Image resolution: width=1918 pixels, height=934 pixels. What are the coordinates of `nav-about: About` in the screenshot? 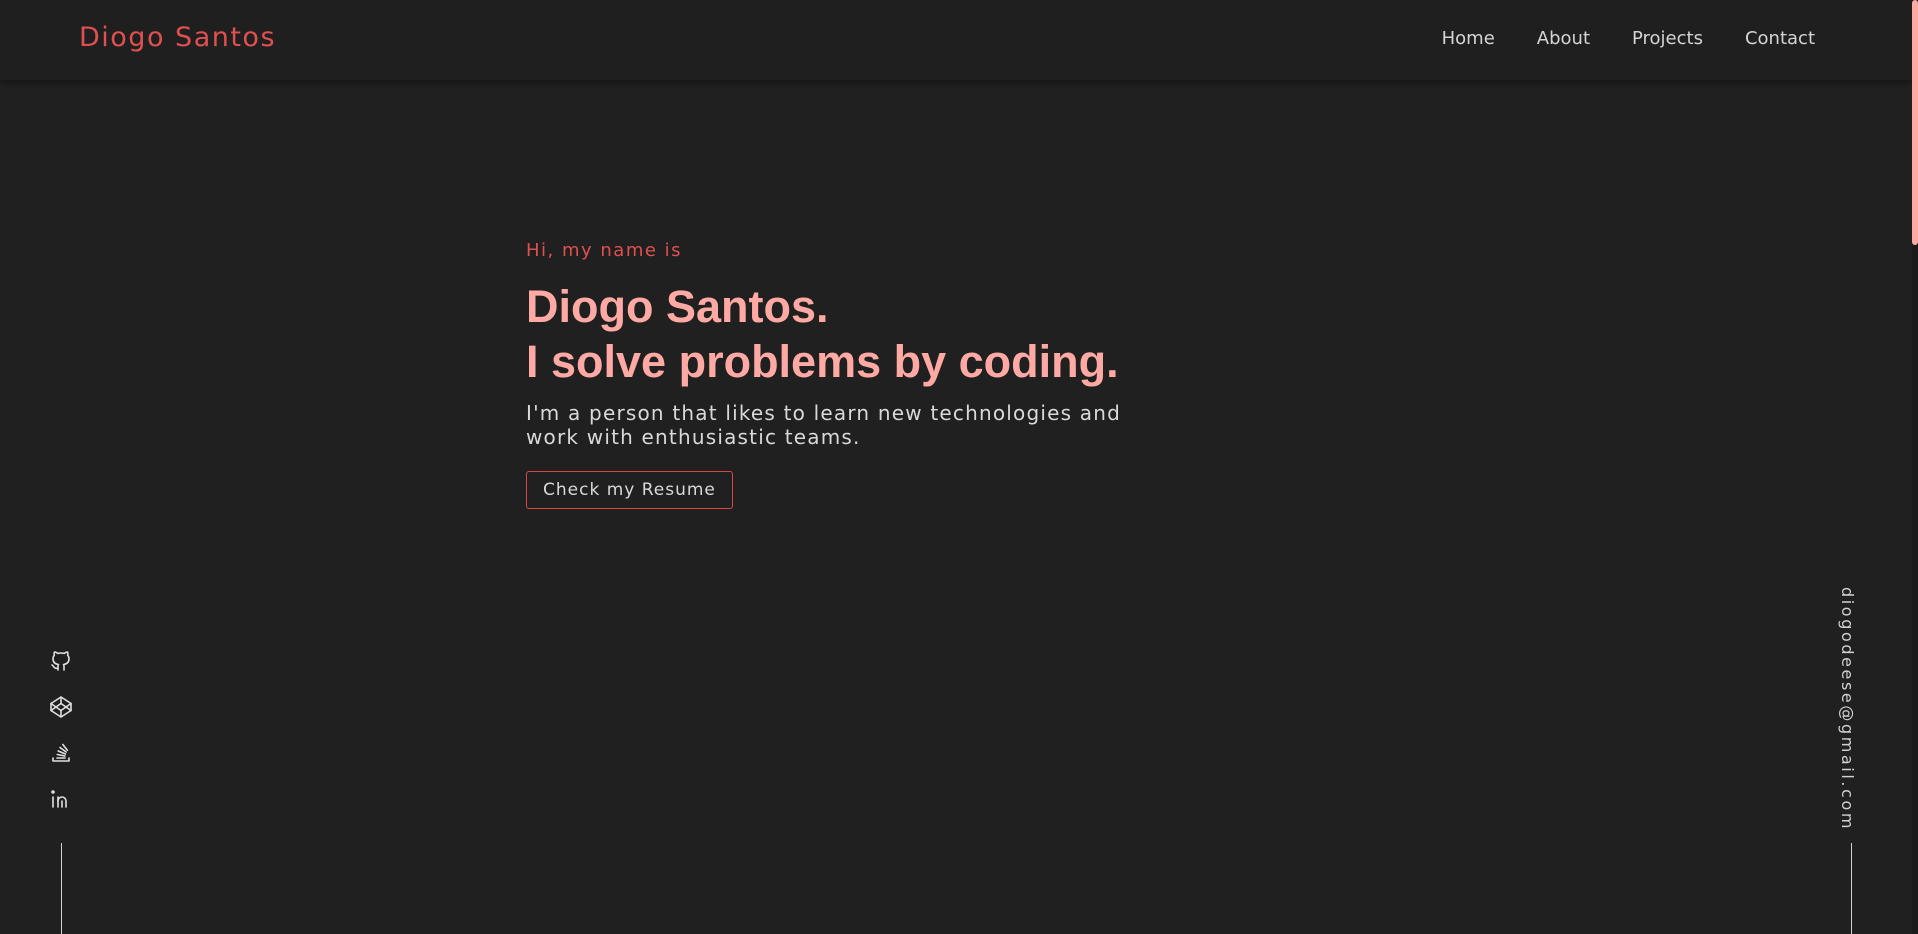 It's located at (1563, 38).